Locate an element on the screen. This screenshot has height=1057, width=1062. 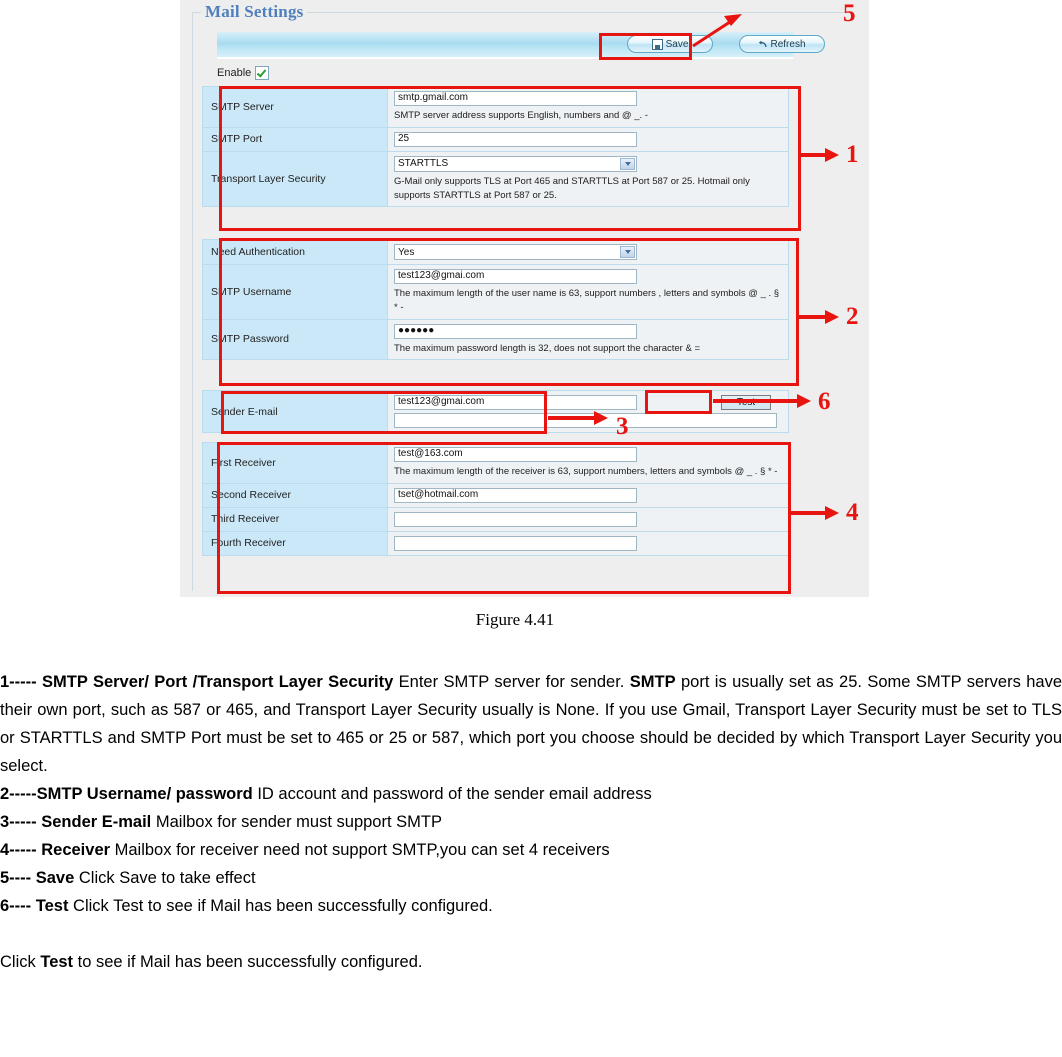
save-button: Save is located at coordinates (670, 44).